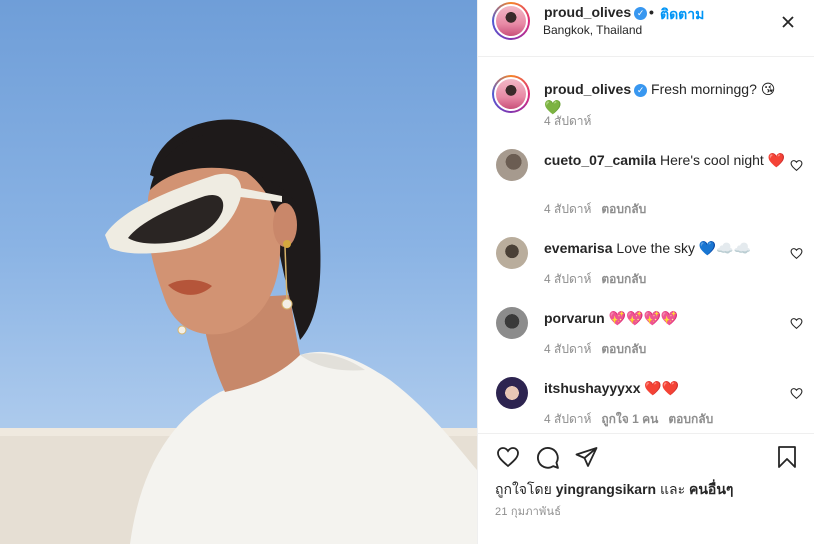  What do you see at coordinates (684, 248) in the screenshot?
I see `comment-text: Love the sky 💙☁️☁️` at bounding box center [684, 248].